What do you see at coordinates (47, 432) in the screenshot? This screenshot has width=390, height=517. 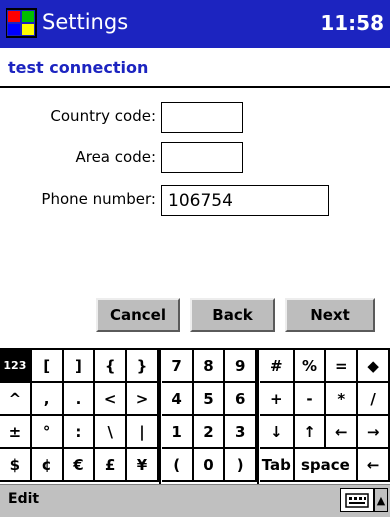 I see `key--r2c1: °` at bounding box center [47, 432].